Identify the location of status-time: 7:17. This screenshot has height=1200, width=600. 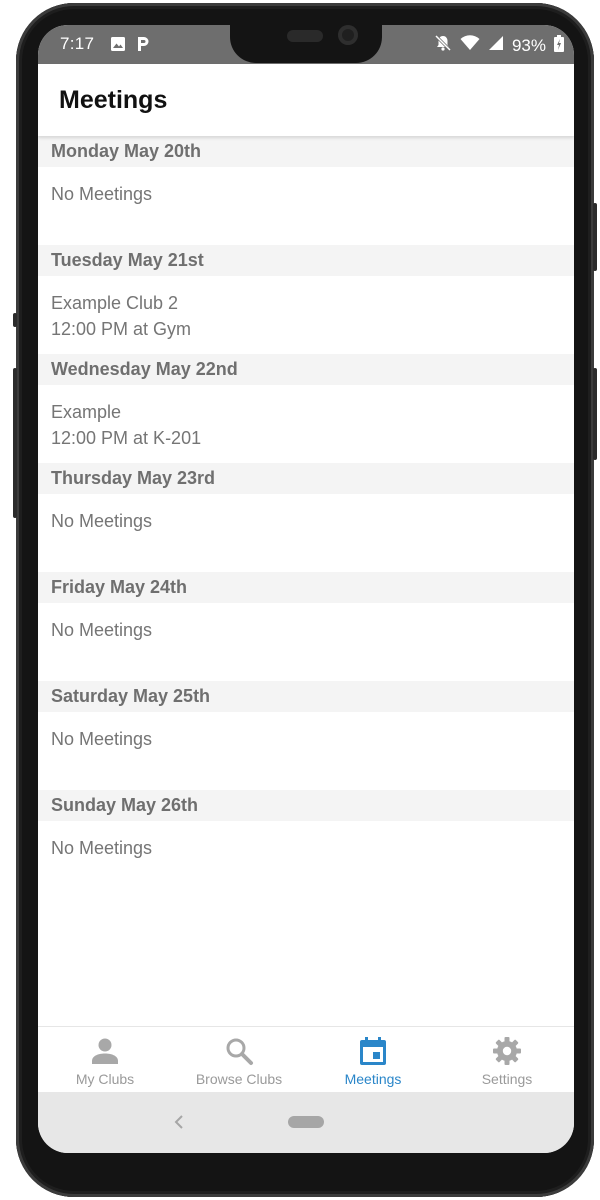
(77, 43).